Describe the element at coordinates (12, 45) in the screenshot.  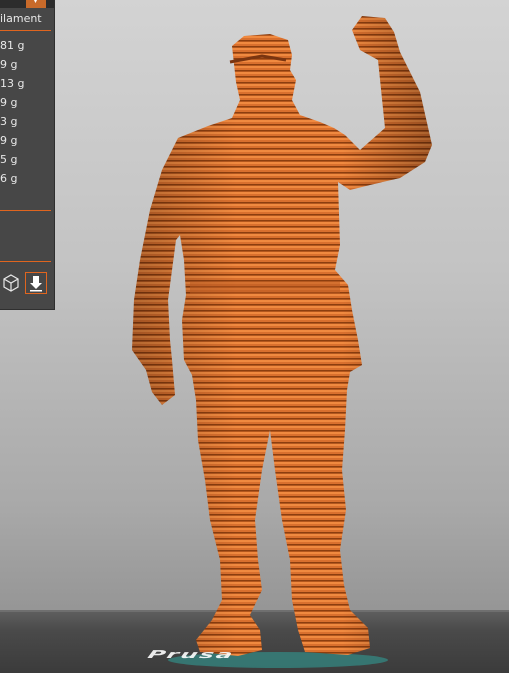
I see `list-item: 81 g` at that location.